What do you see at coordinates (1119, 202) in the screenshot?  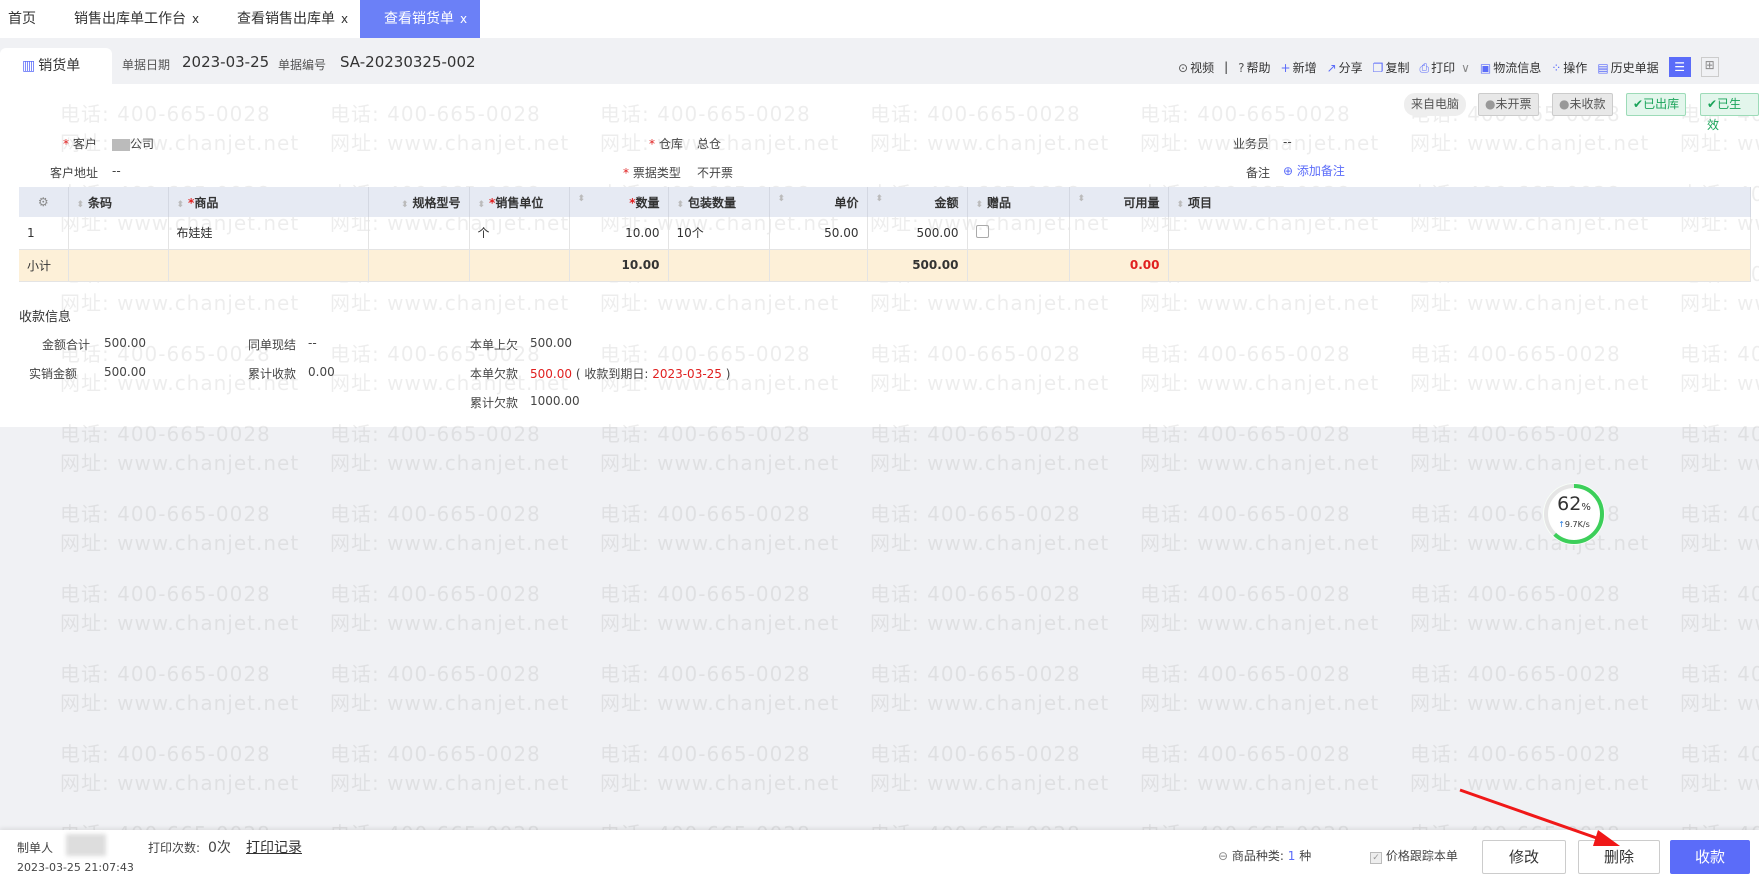 I see `col-available: ⬍ 可用量` at bounding box center [1119, 202].